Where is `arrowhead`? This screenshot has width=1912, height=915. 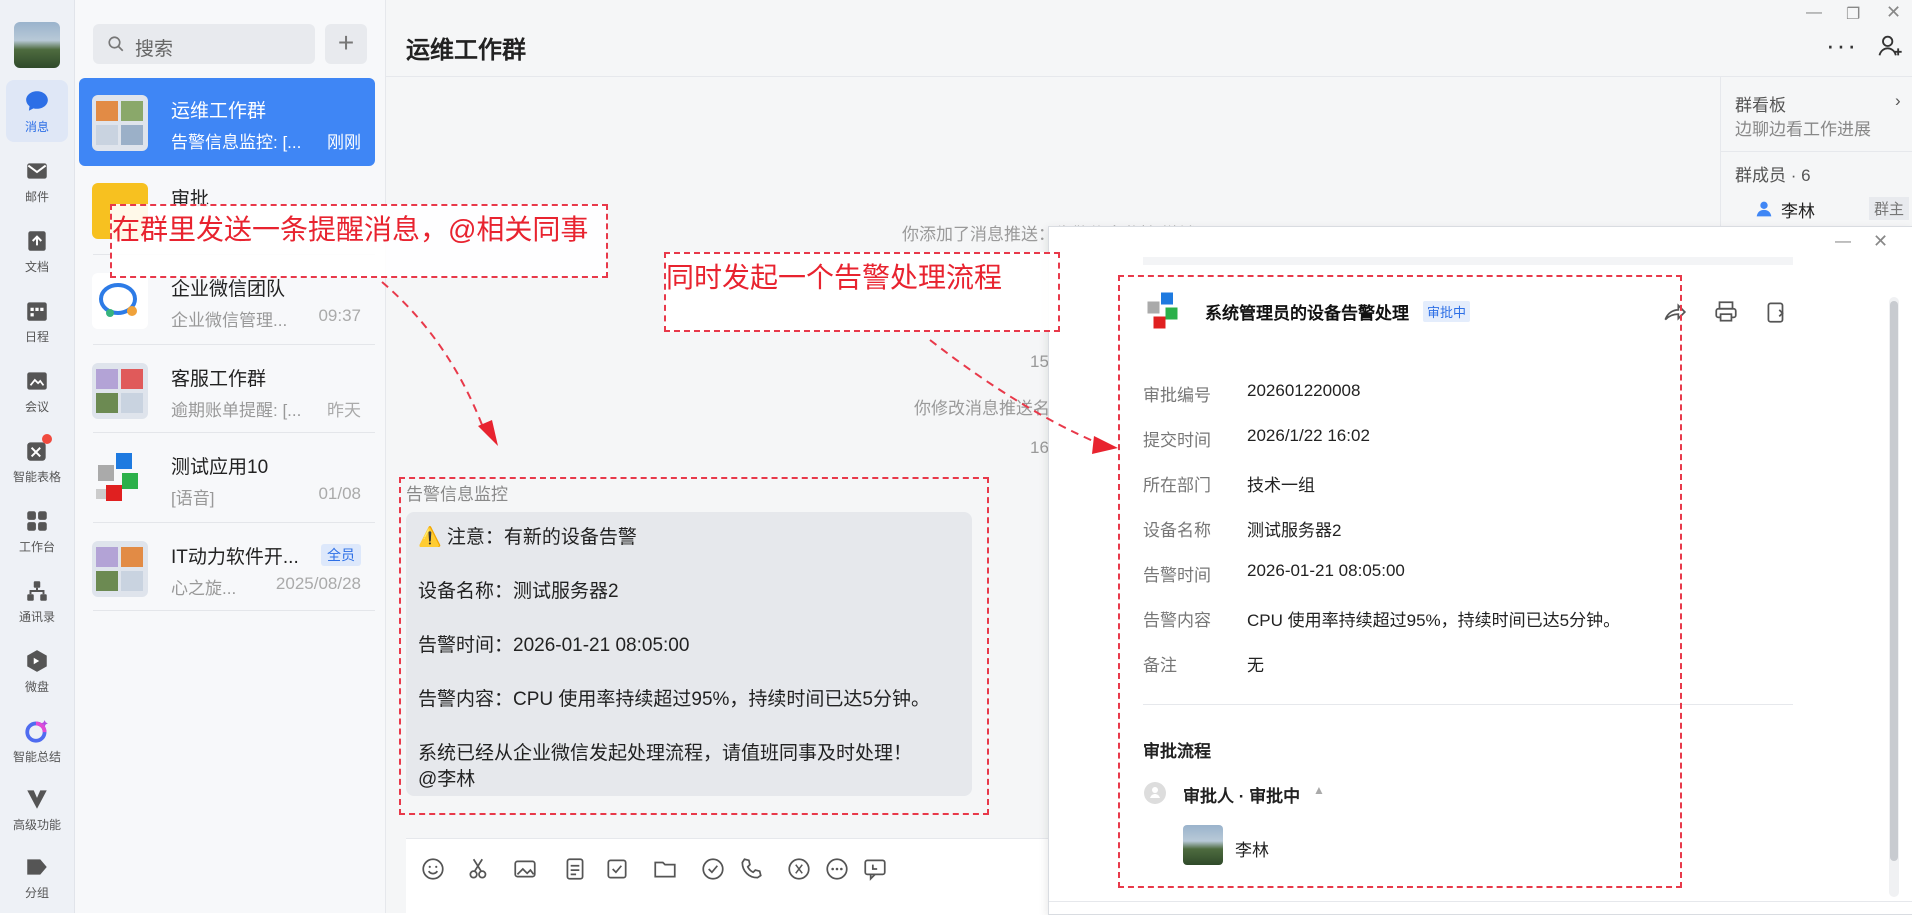 arrowhead is located at coordinates (1105, 445).